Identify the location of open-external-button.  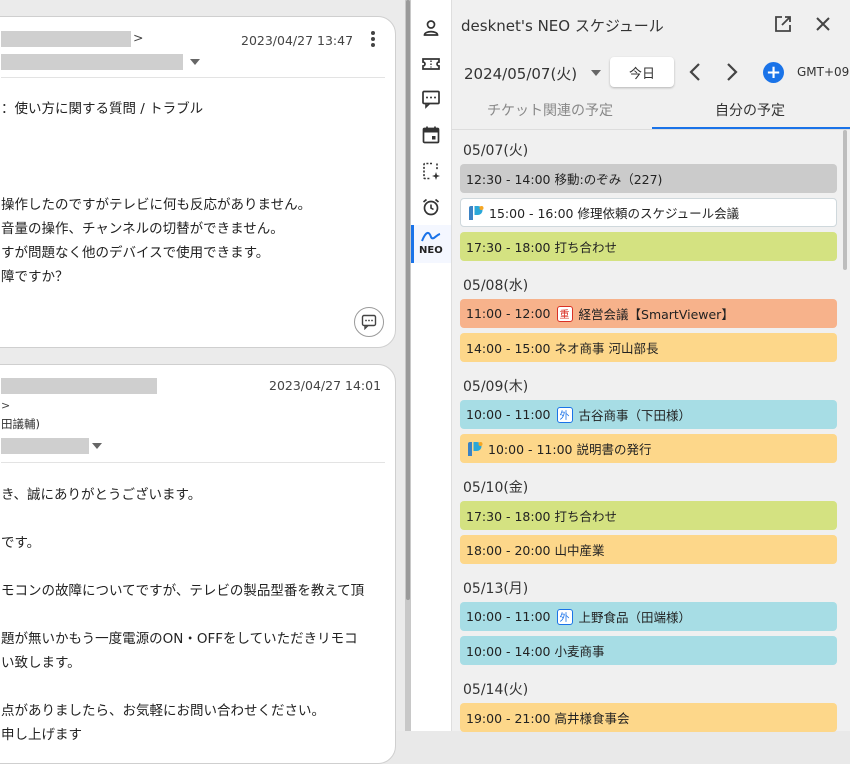
(783, 24).